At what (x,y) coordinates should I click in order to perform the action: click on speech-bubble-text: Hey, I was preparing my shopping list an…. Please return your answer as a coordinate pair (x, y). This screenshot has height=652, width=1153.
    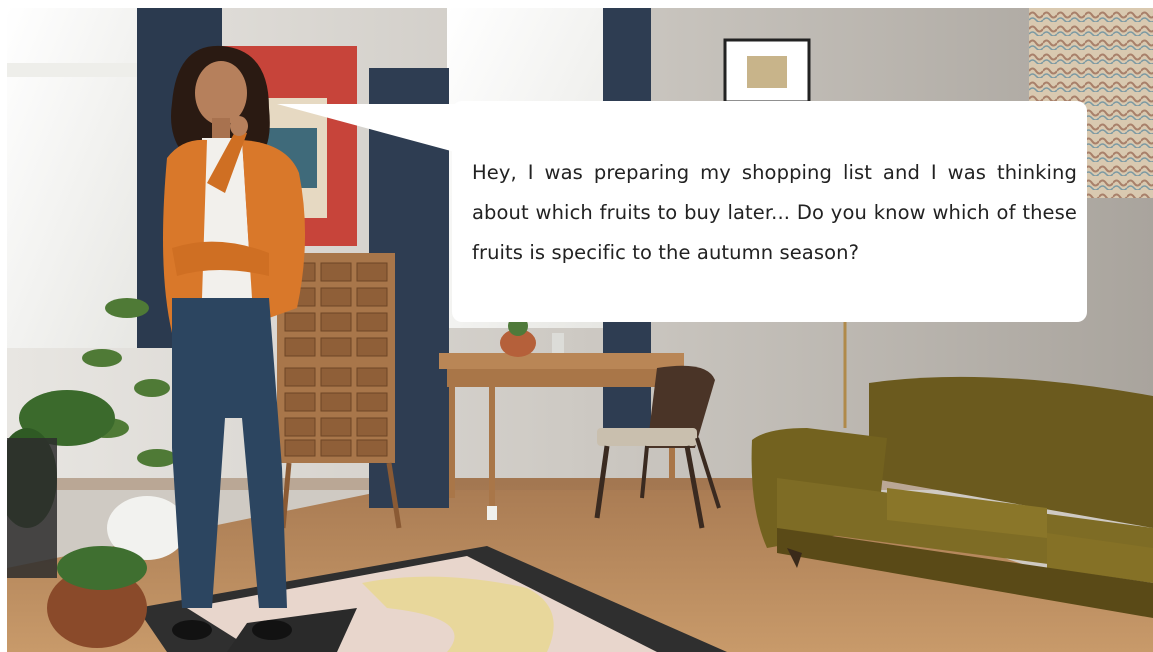
    Looking at the image, I should click on (774, 212).